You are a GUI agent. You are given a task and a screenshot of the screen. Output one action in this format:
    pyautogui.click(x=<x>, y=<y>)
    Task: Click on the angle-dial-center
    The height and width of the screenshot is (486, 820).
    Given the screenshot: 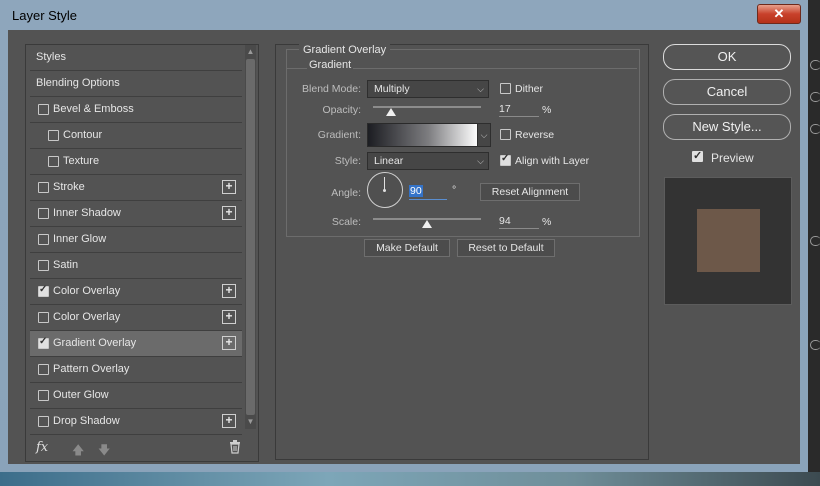 What is the action you would take?
    pyautogui.click(x=384, y=190)
    